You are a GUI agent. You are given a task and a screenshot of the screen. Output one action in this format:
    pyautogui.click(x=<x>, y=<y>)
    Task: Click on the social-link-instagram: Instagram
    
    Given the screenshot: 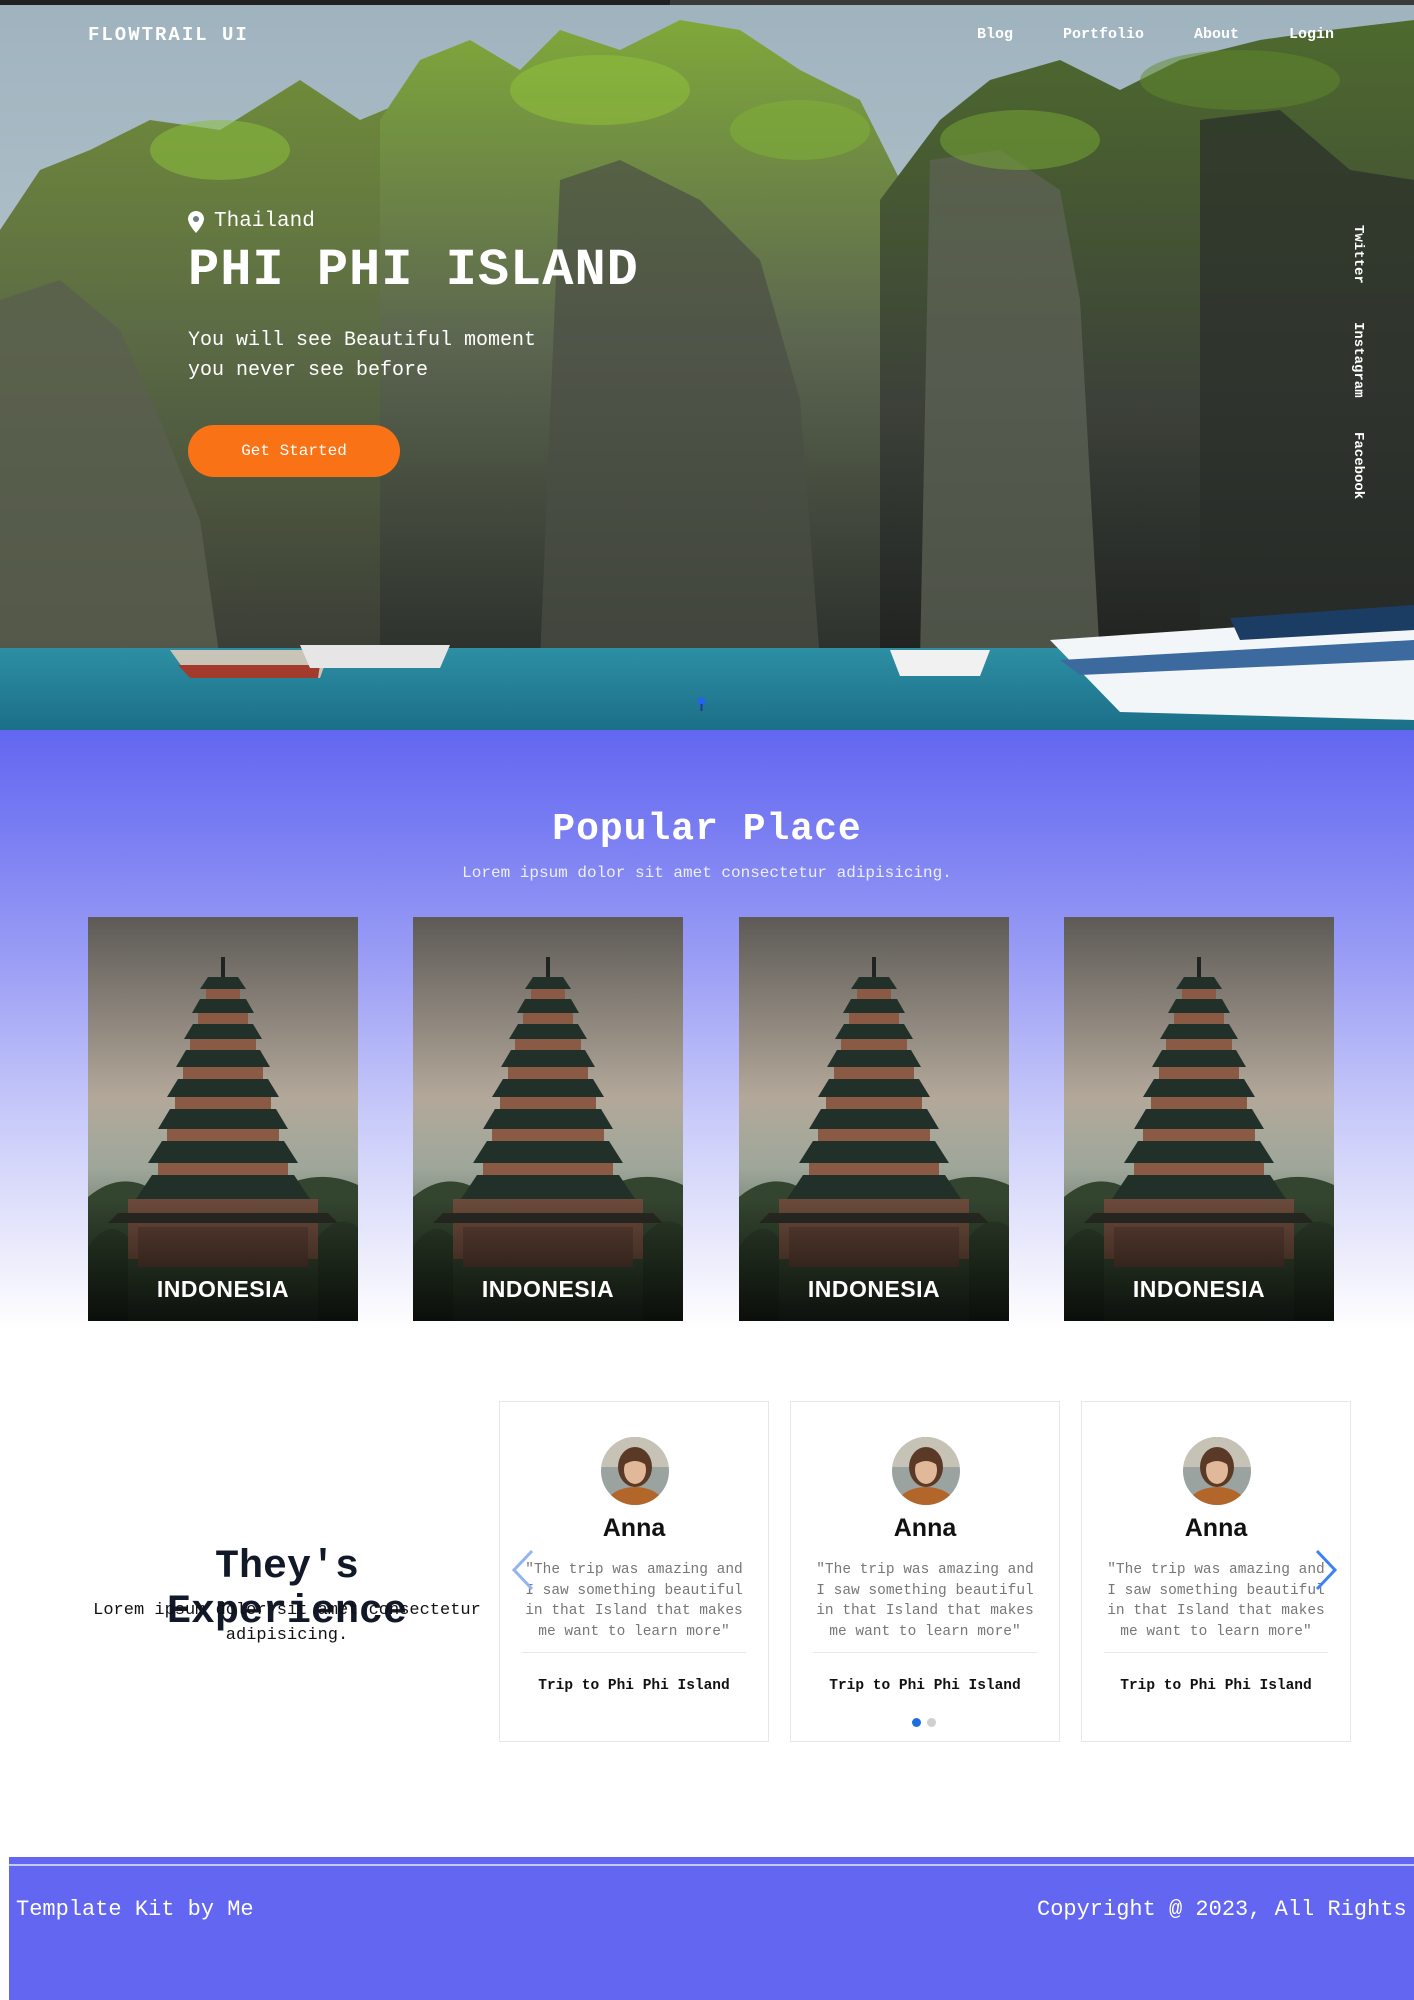 What is the action you would take?
    pyautogui.click(x=1358, y=360)
    